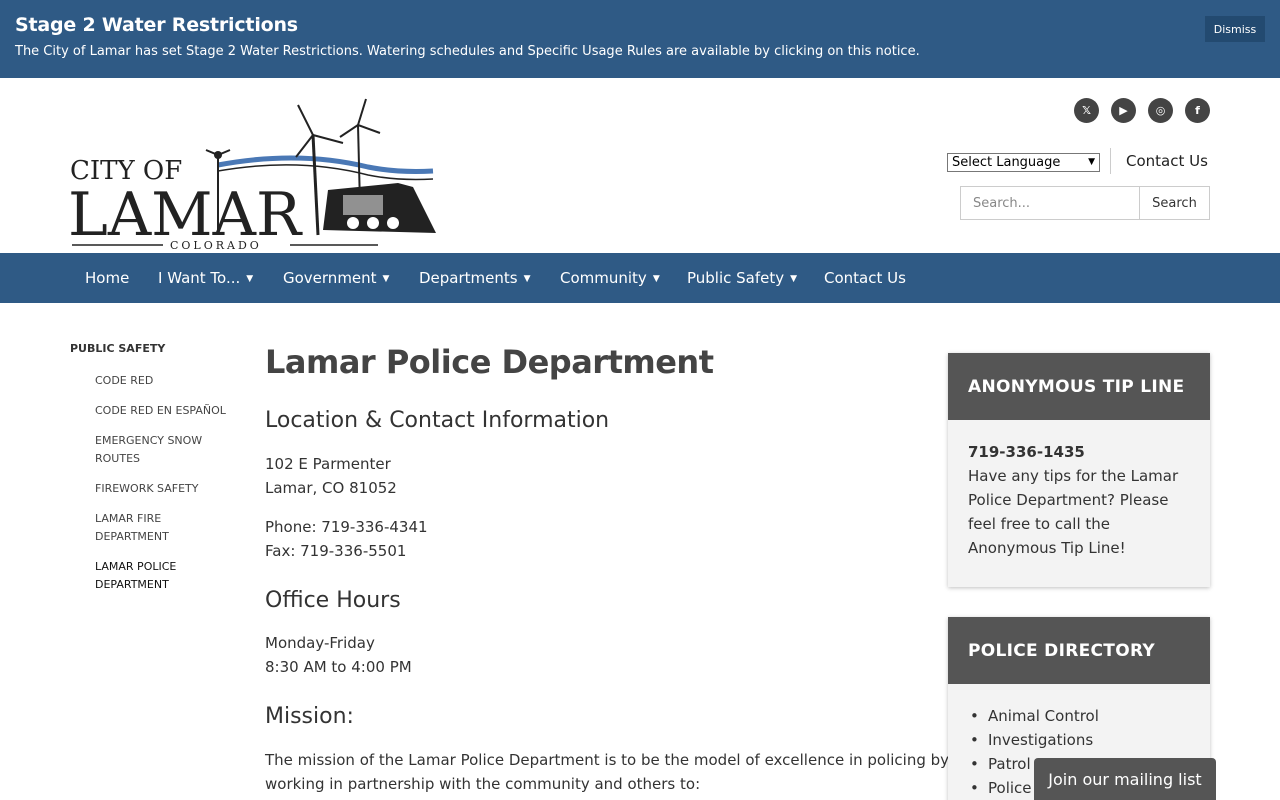 The width and height of the screenshot is (1280, 800). What do you see at coordinates (331, 488) in the screenshot?
I see `address-line-2: Lamar, CO 81052` at bounding box center [331, 488].